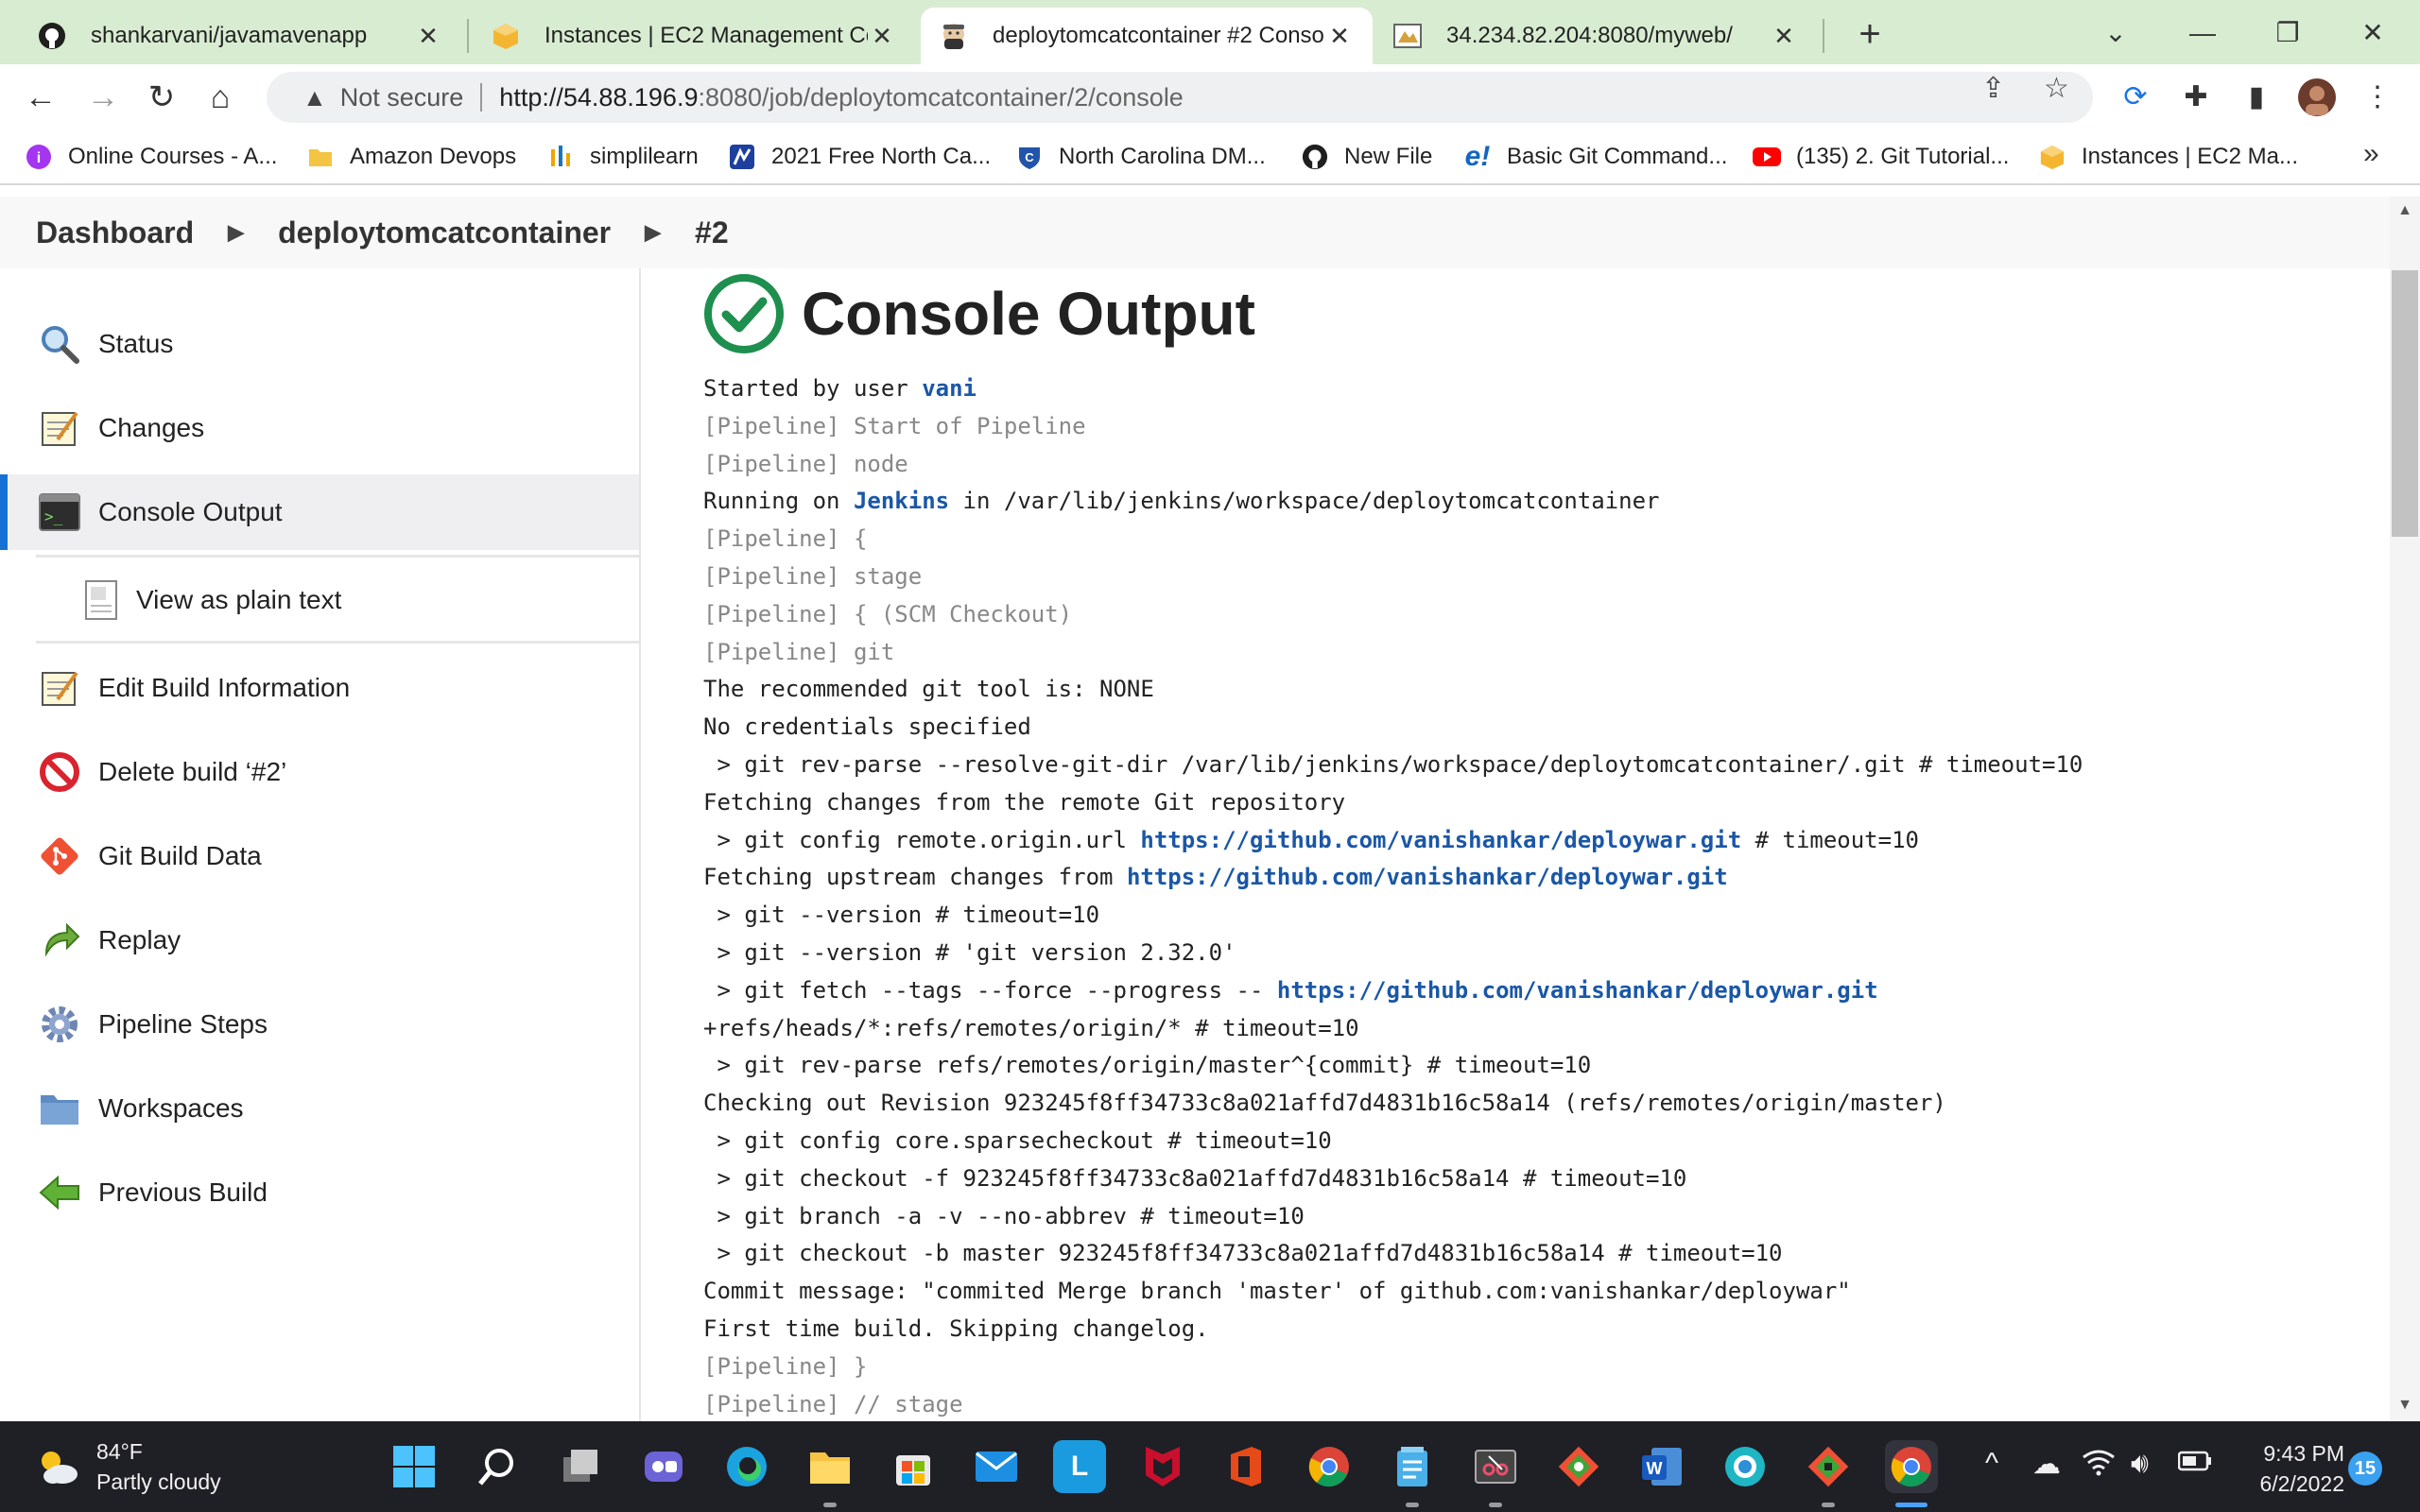  Describe the element at coordinates (1911, 1466) in the screenshot. I see `chrome-active-icon` at that location.